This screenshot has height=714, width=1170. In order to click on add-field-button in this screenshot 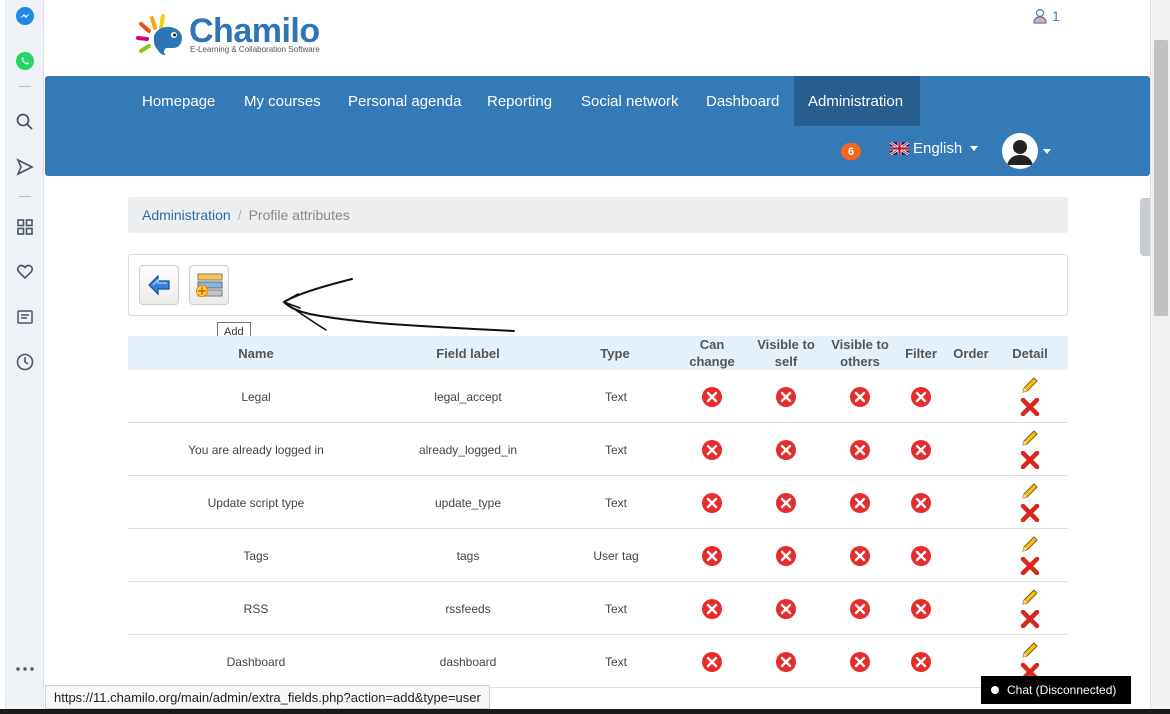, I will do `click(209, 285)`.